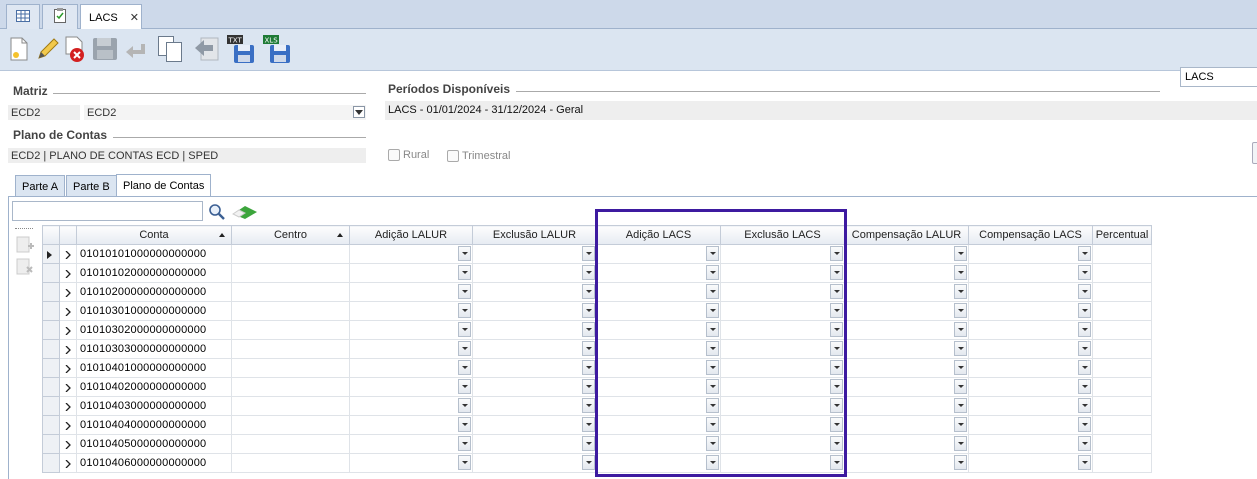 The image size is (1257, 479). Describe the element at coordinates (75, 50) in the screenshot. I see `delete-button` at that location.